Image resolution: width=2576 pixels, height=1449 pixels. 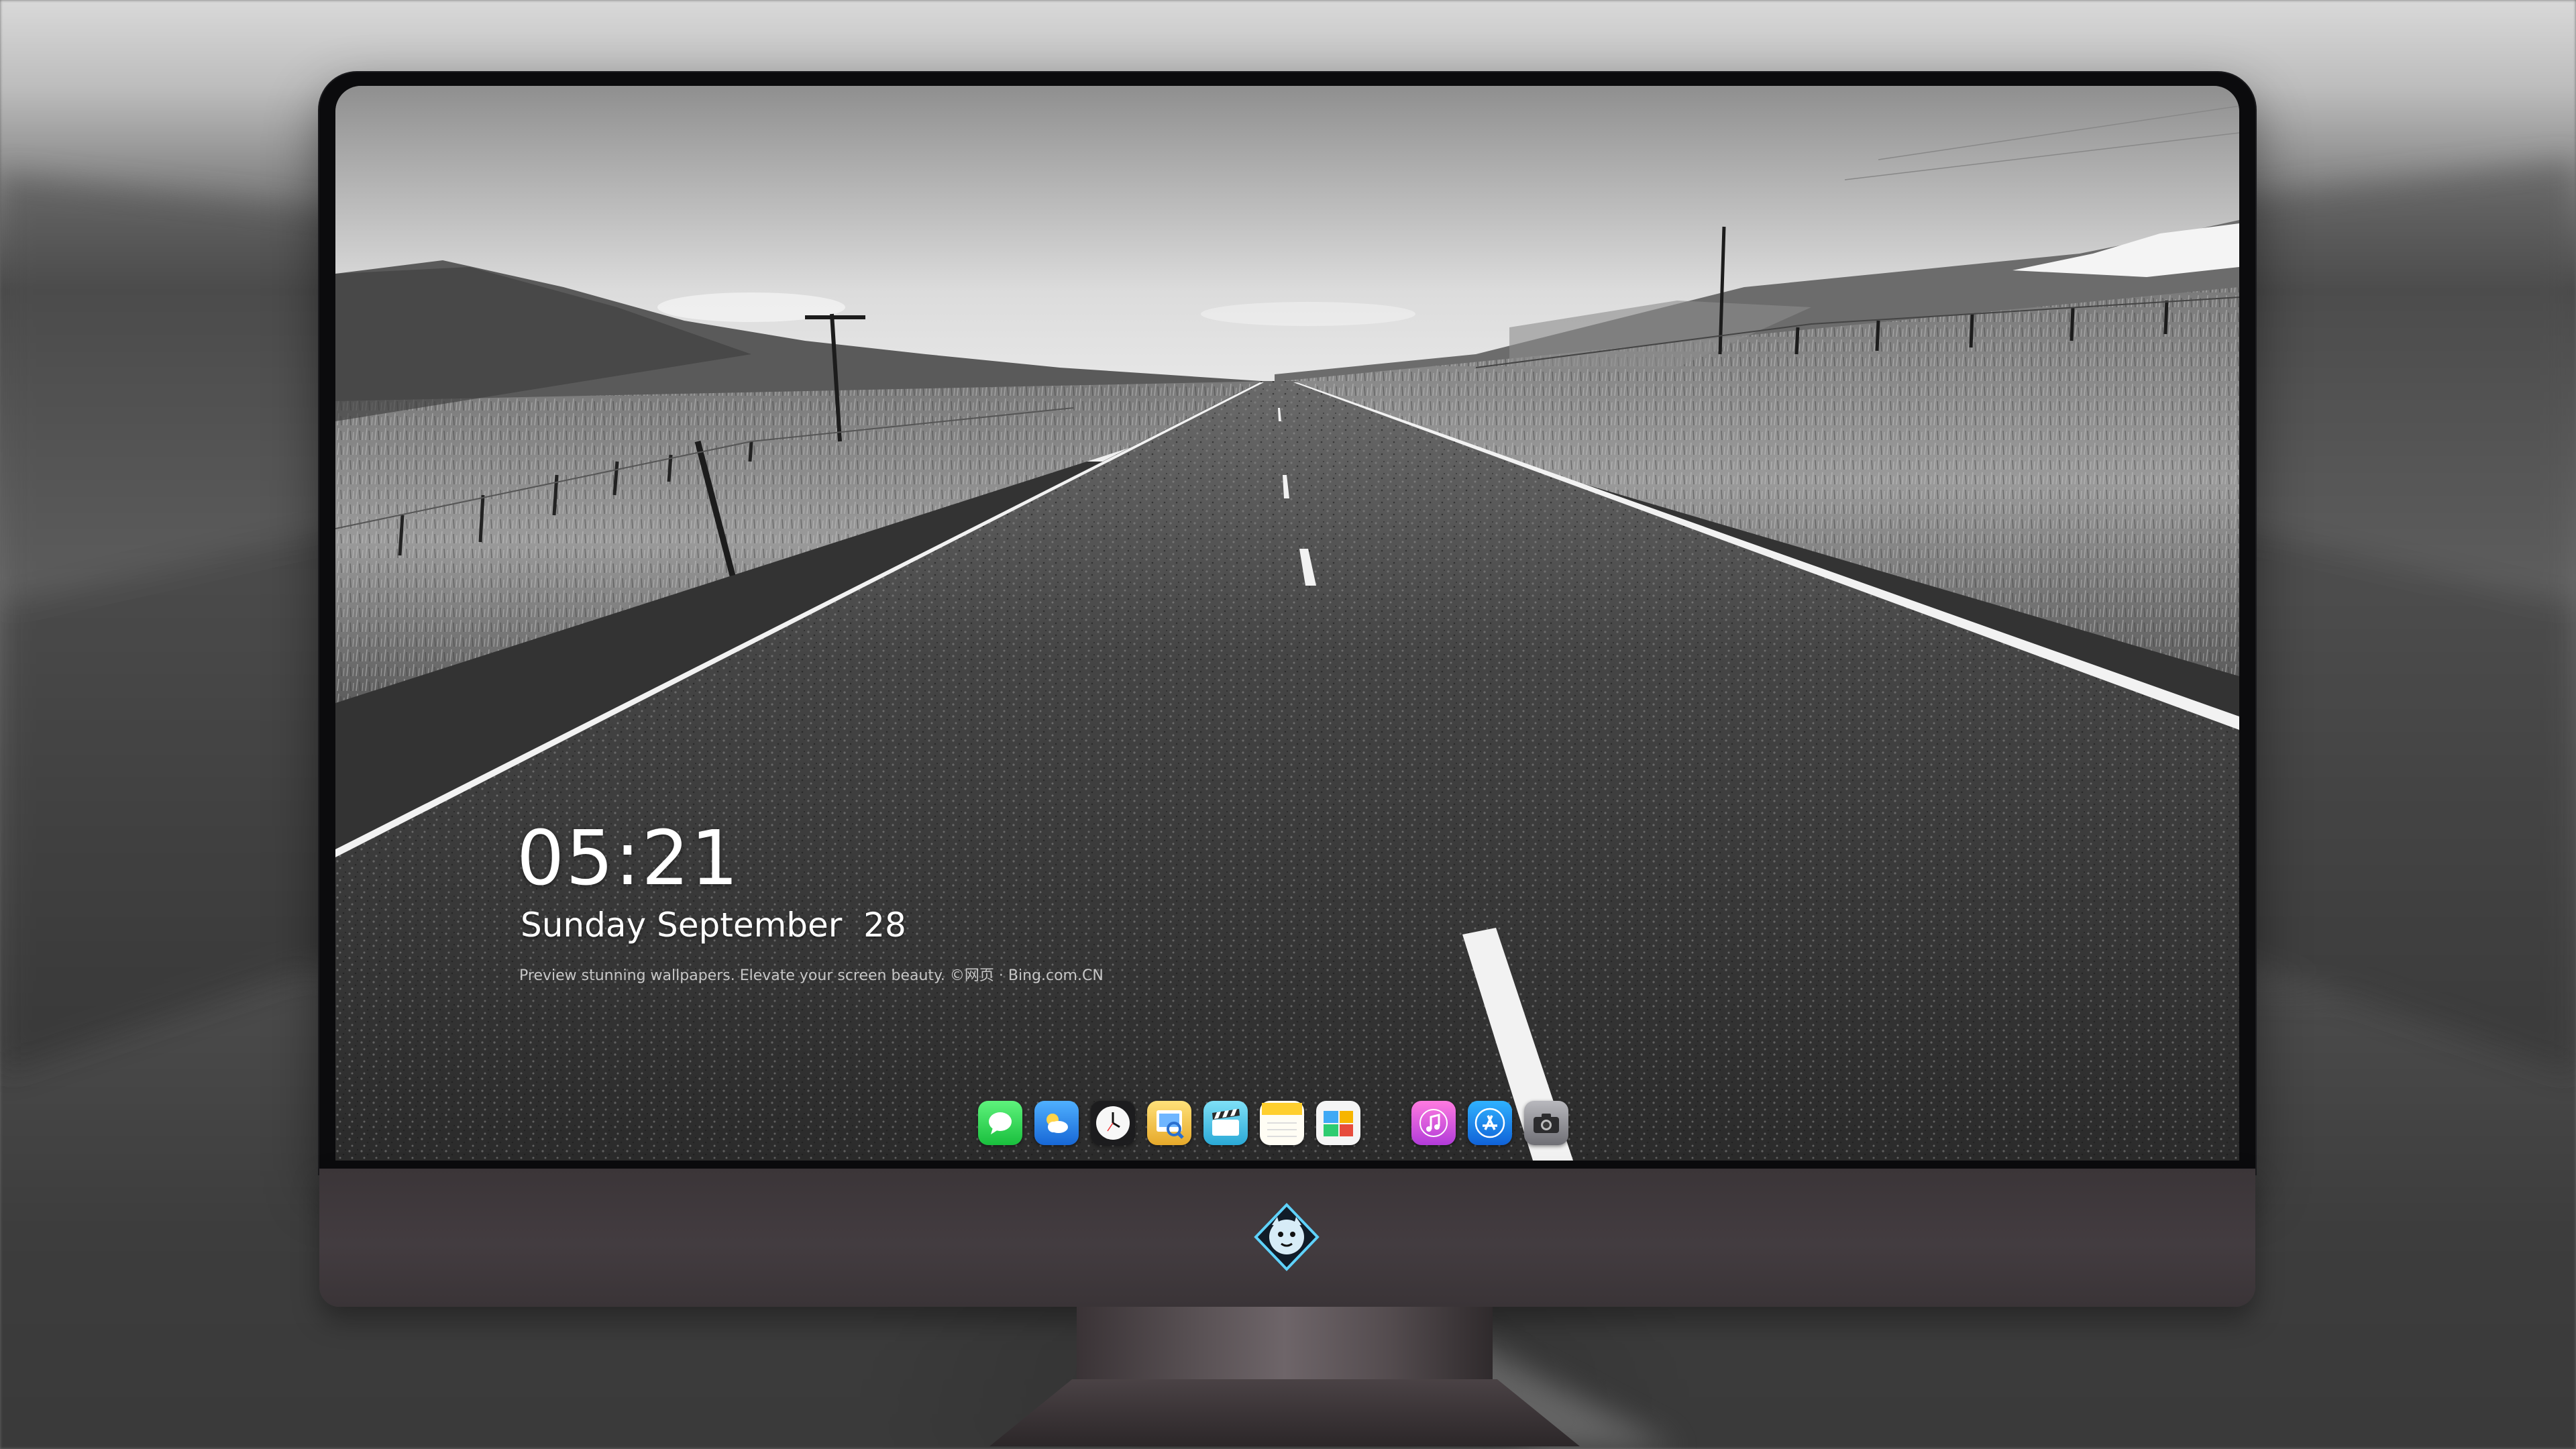 What do you see at coordinates (1338, 1123) in the screenshot?
I see `photo-gallery-icon` at bounding box center [1338, 1123].